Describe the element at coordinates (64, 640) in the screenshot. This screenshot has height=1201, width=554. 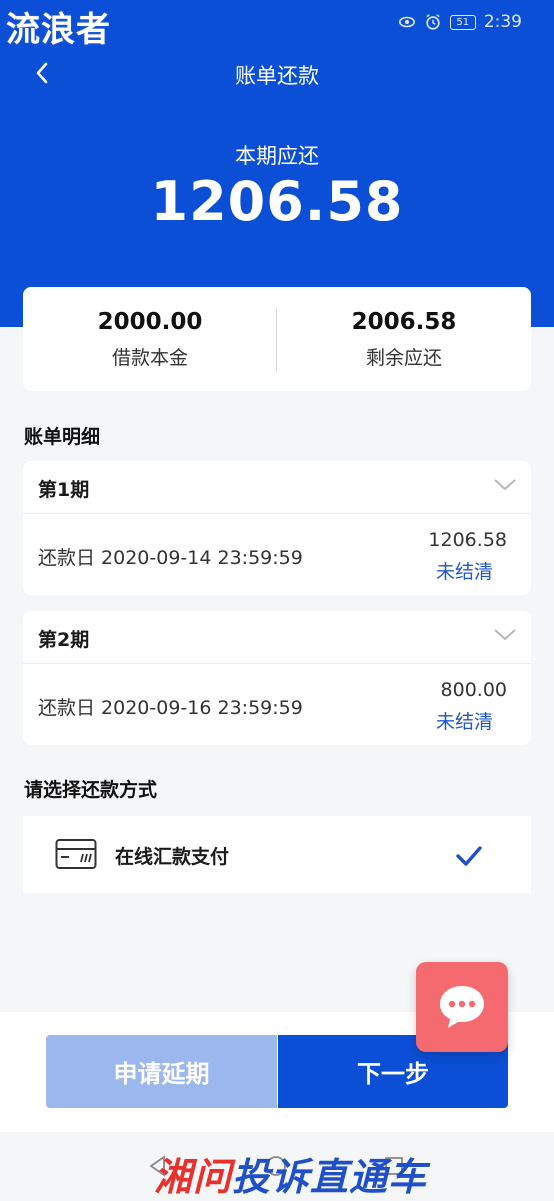
I see `period-name: 第2期` at that location.